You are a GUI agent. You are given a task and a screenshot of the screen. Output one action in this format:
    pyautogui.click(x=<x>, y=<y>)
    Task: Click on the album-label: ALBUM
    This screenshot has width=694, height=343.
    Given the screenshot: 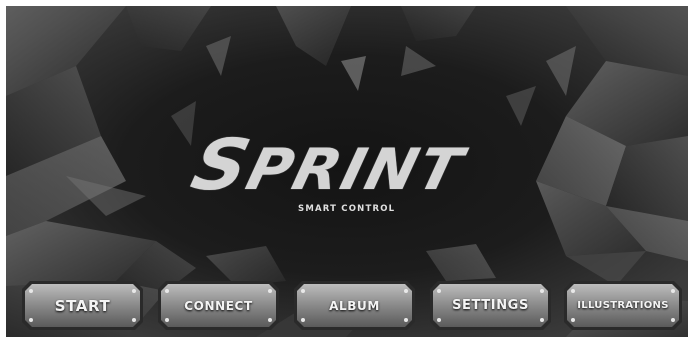 What is the action you would take?
    pyautogui.click(x=354, y=305)
    